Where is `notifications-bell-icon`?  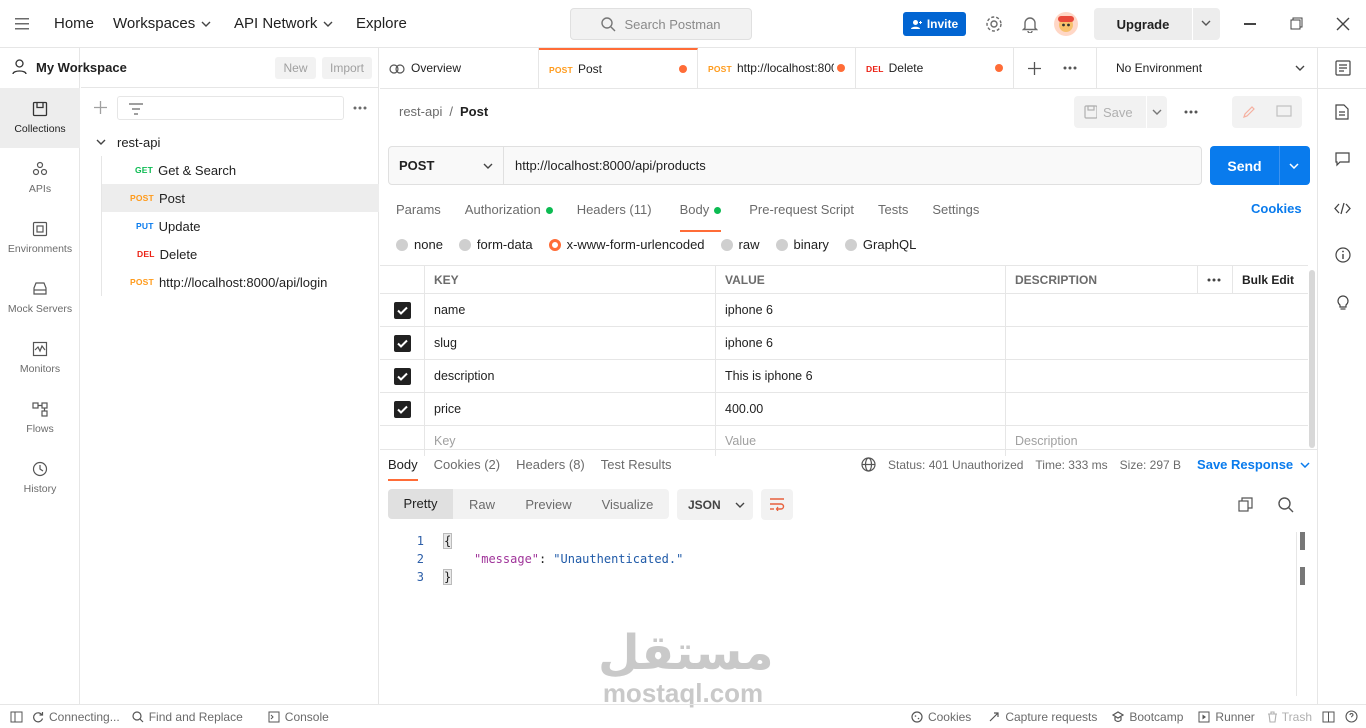 notifications-bell-icon is located at coordinates (1030, 24).